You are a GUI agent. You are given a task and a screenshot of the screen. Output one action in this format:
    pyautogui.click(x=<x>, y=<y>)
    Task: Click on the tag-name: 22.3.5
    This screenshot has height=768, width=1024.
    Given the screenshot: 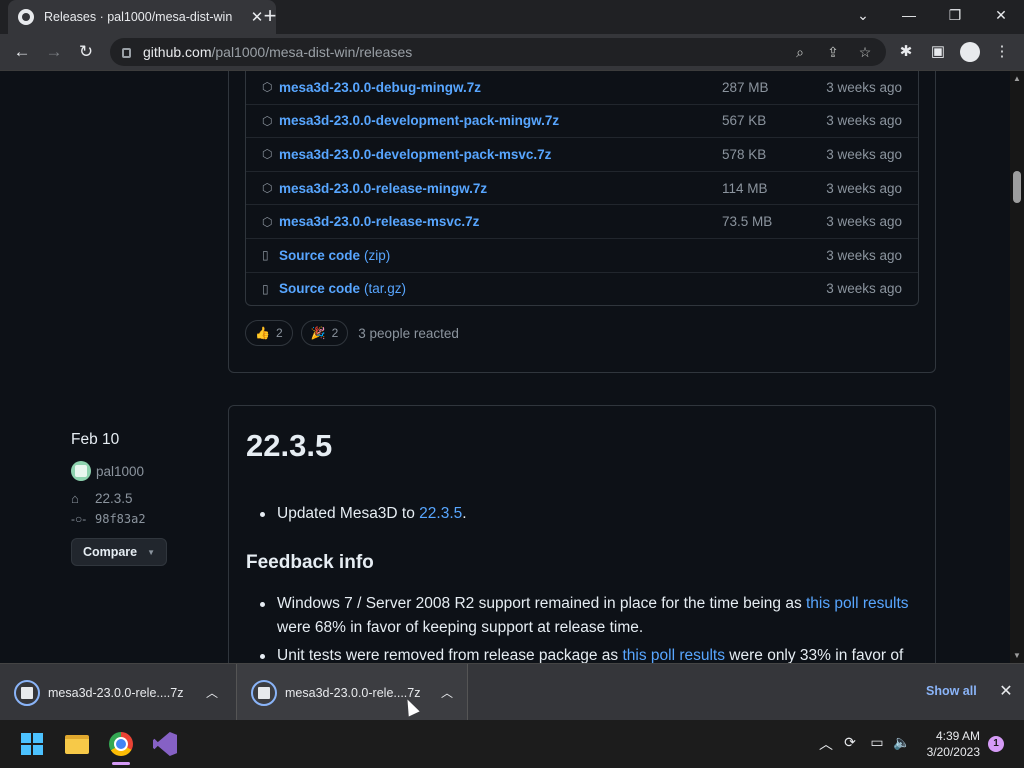 What is the action you would take?
    pyautogui.click(x=114, y=498)
    